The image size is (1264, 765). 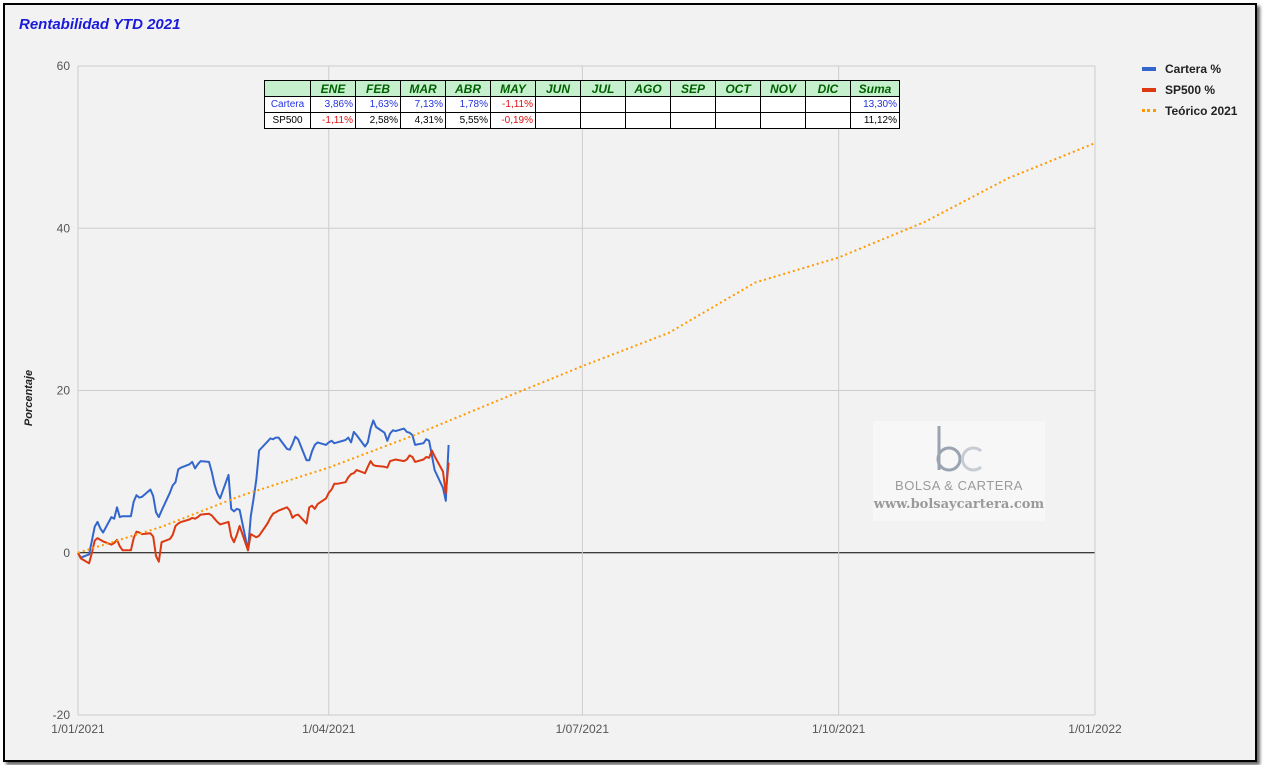 What do you see at coordinates (423, 104) in the screenshot?
I see `table-cell: 7,13%` at bounding box center [423, 104].